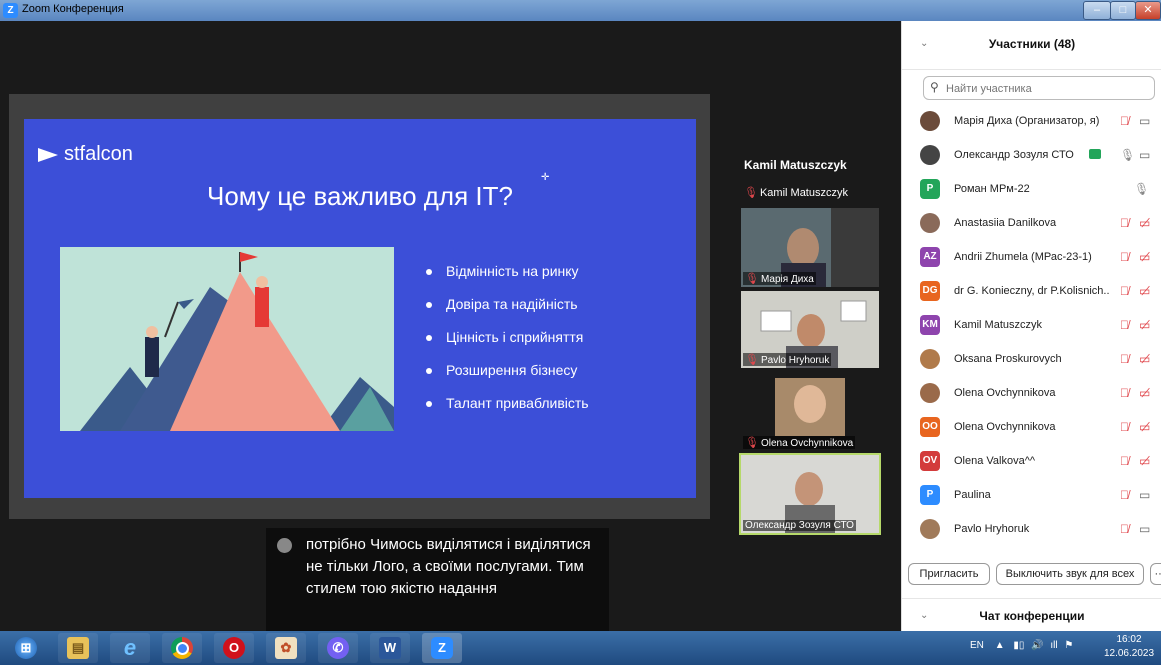  I want to click on participant-initials-avatar: OO, so click(930, 427).